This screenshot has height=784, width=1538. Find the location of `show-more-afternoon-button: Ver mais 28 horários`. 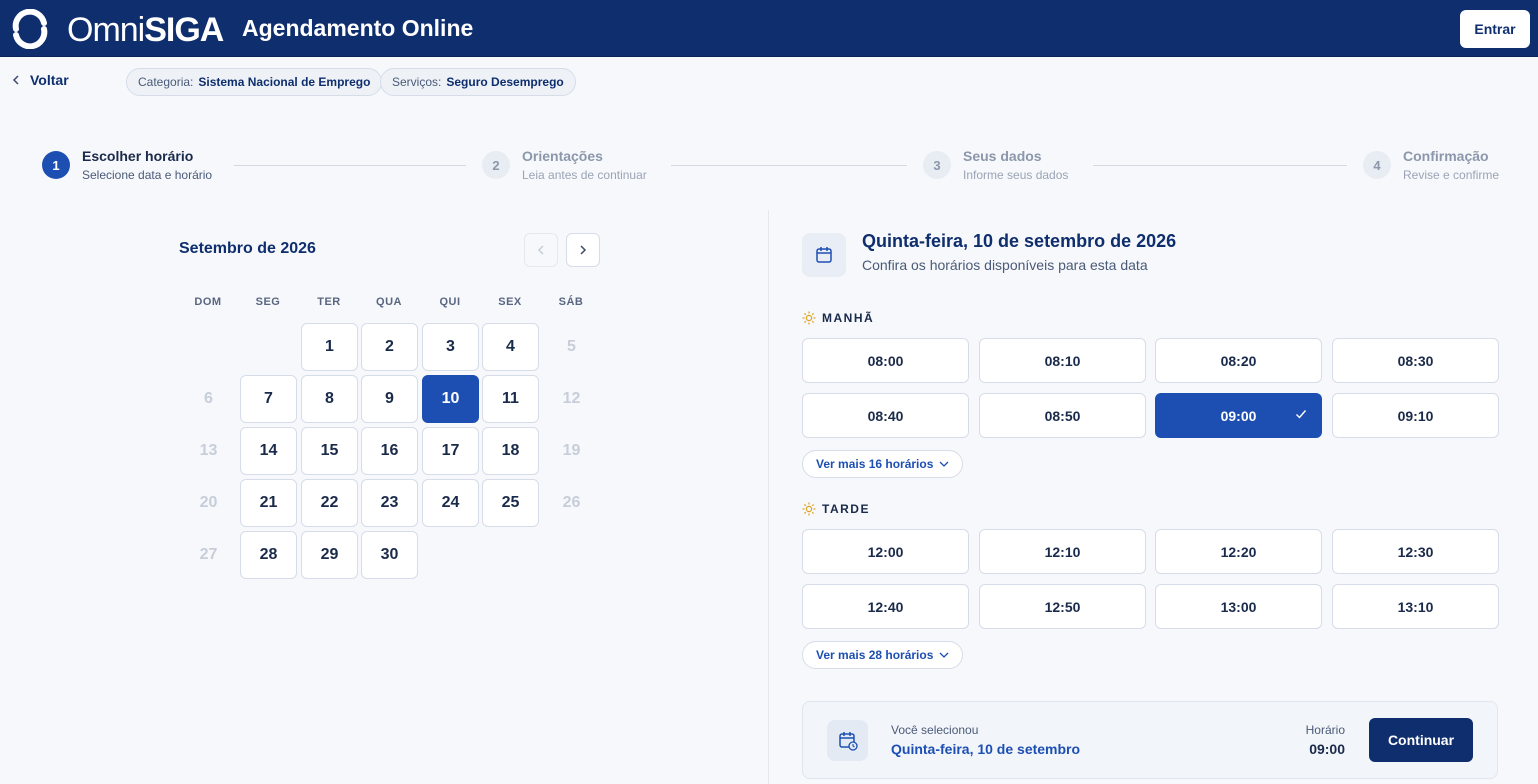

show-more-afternoon-button: Ver mais 28 horários is located at coordinates (883, 655).